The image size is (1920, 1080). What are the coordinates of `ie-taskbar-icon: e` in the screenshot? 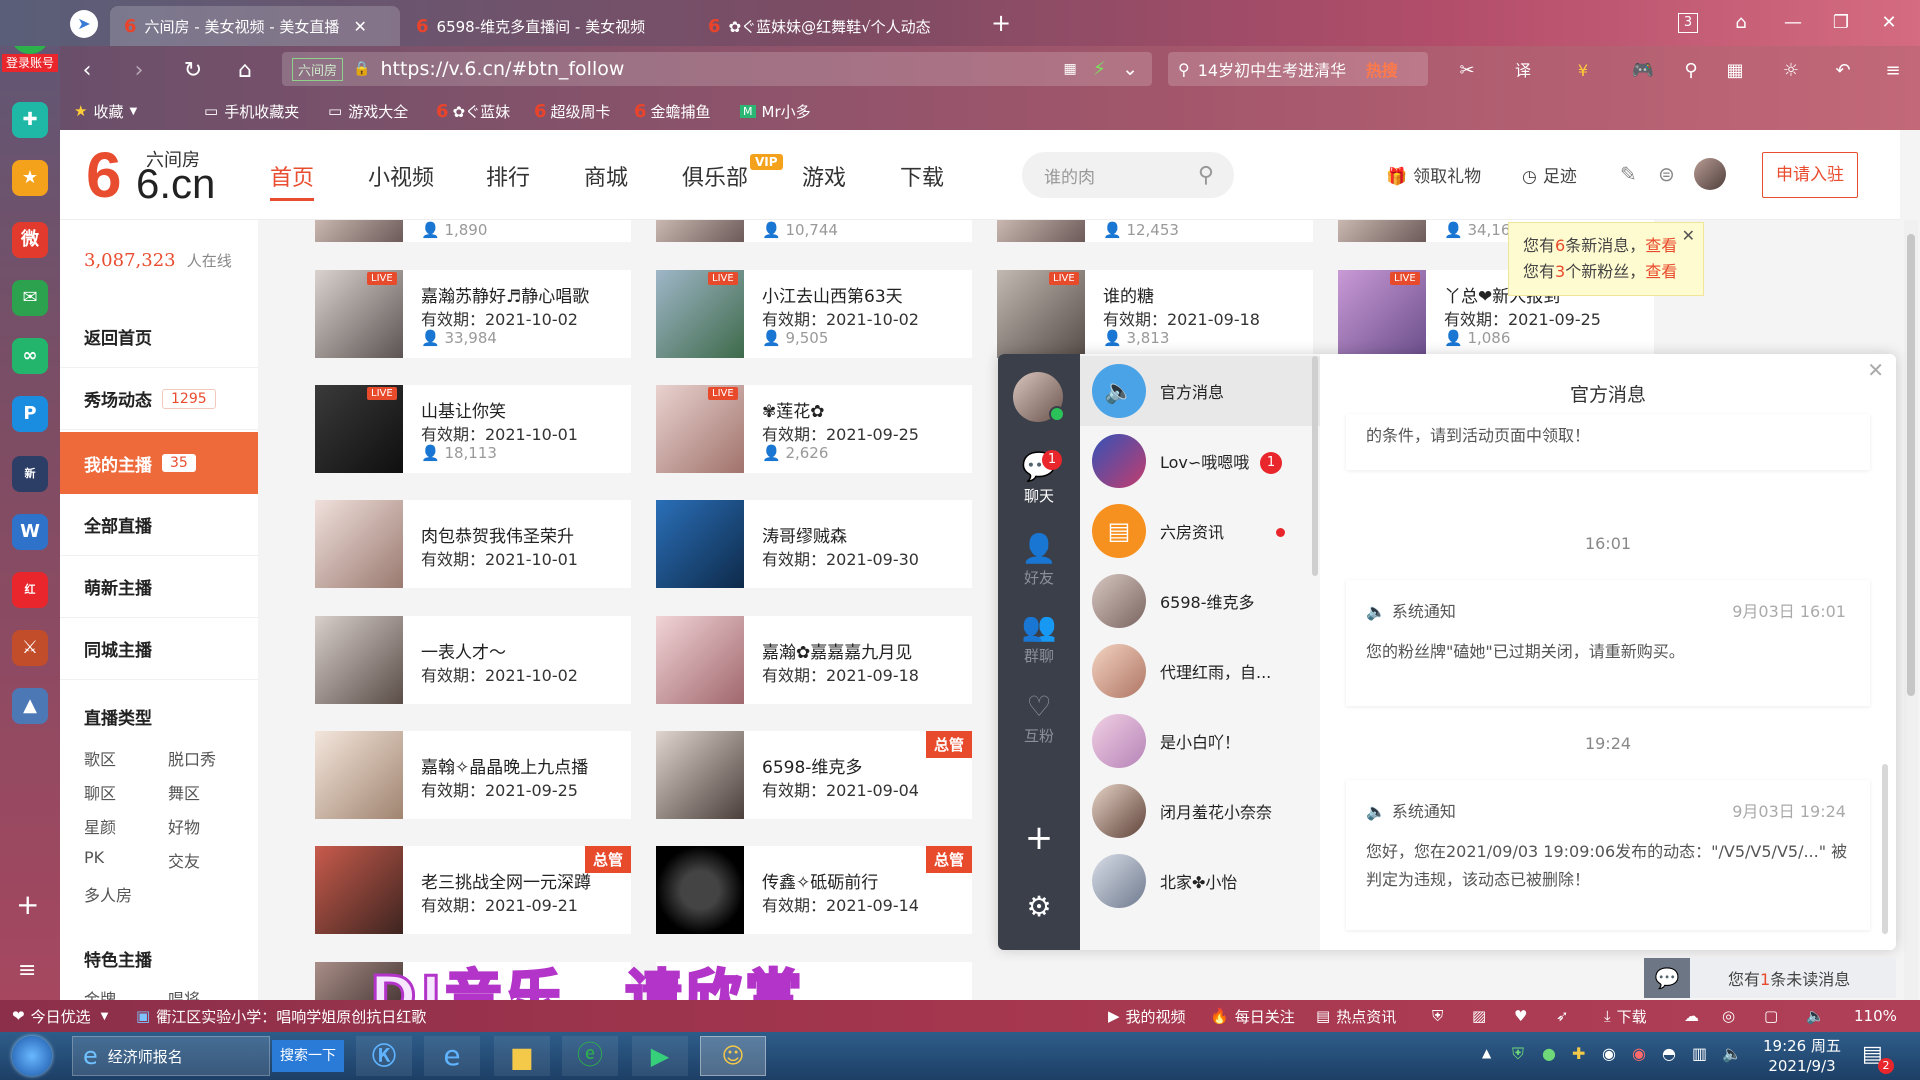 It's located at (452, 1056).